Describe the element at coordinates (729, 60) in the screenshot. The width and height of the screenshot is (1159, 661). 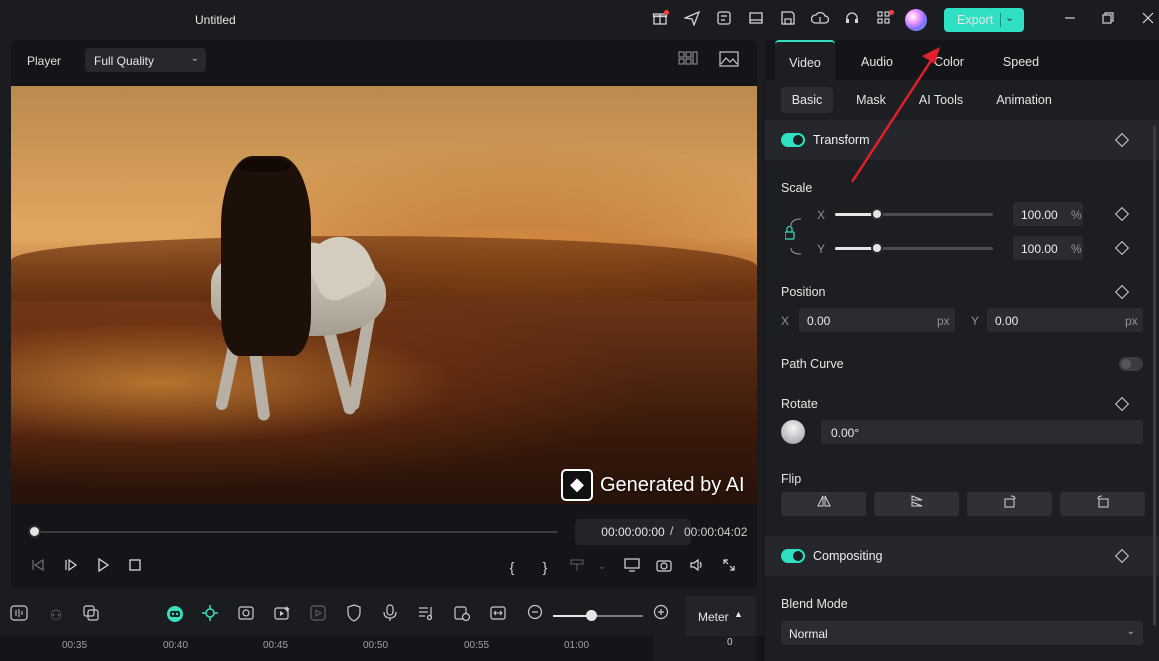
I see `image-icon` at that location.